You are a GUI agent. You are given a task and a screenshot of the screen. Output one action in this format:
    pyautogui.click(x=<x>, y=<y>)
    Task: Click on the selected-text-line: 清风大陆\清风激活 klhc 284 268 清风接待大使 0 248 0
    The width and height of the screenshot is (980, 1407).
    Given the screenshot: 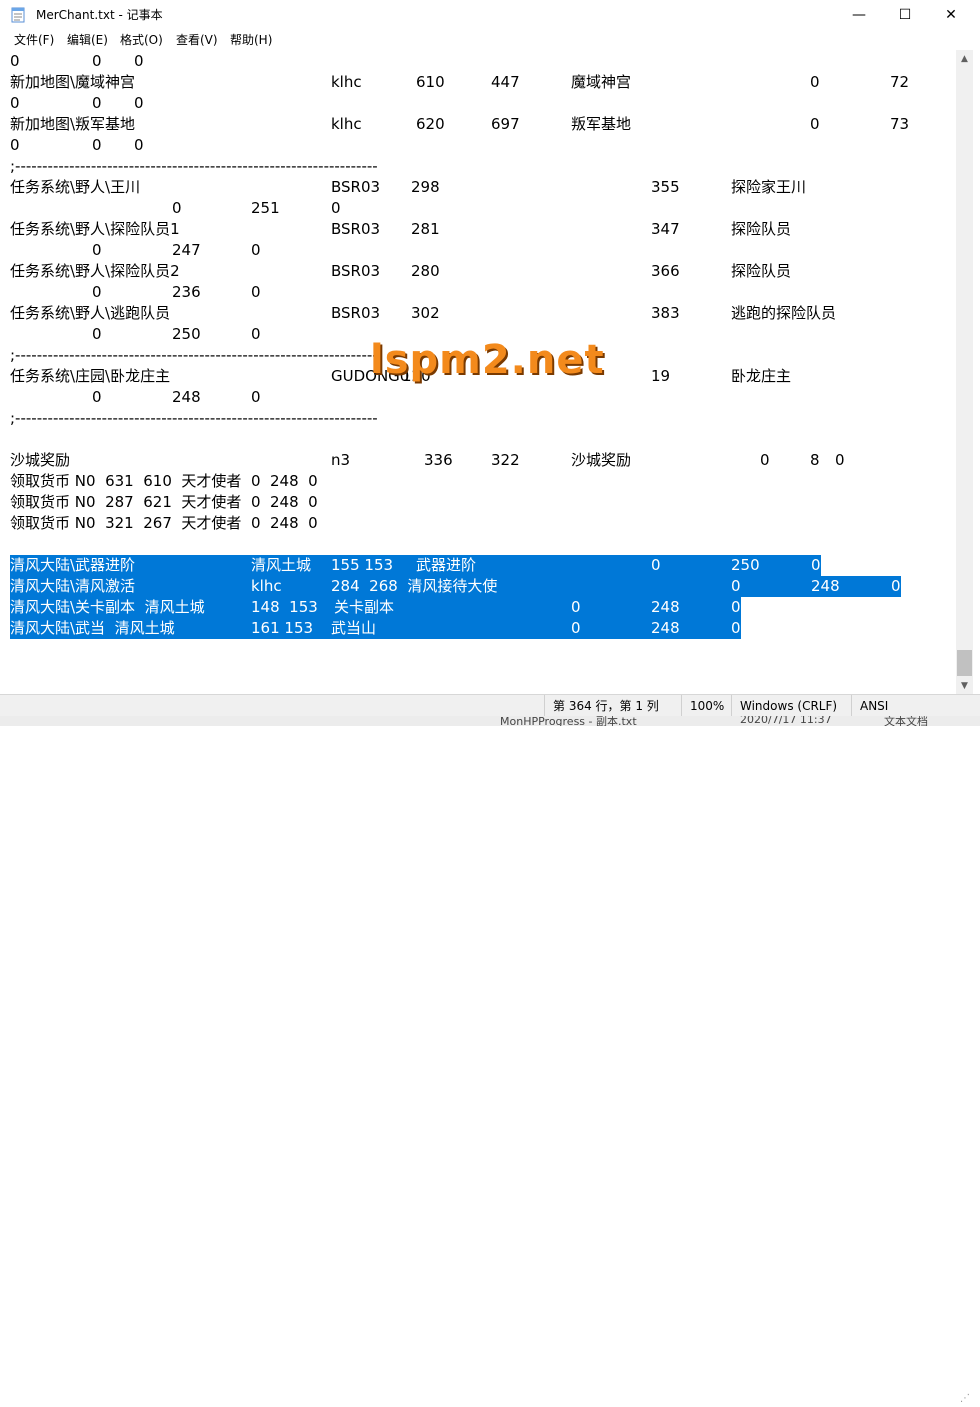 What is the action you would take?
    pyautogui.click(x=478, y=586)
    